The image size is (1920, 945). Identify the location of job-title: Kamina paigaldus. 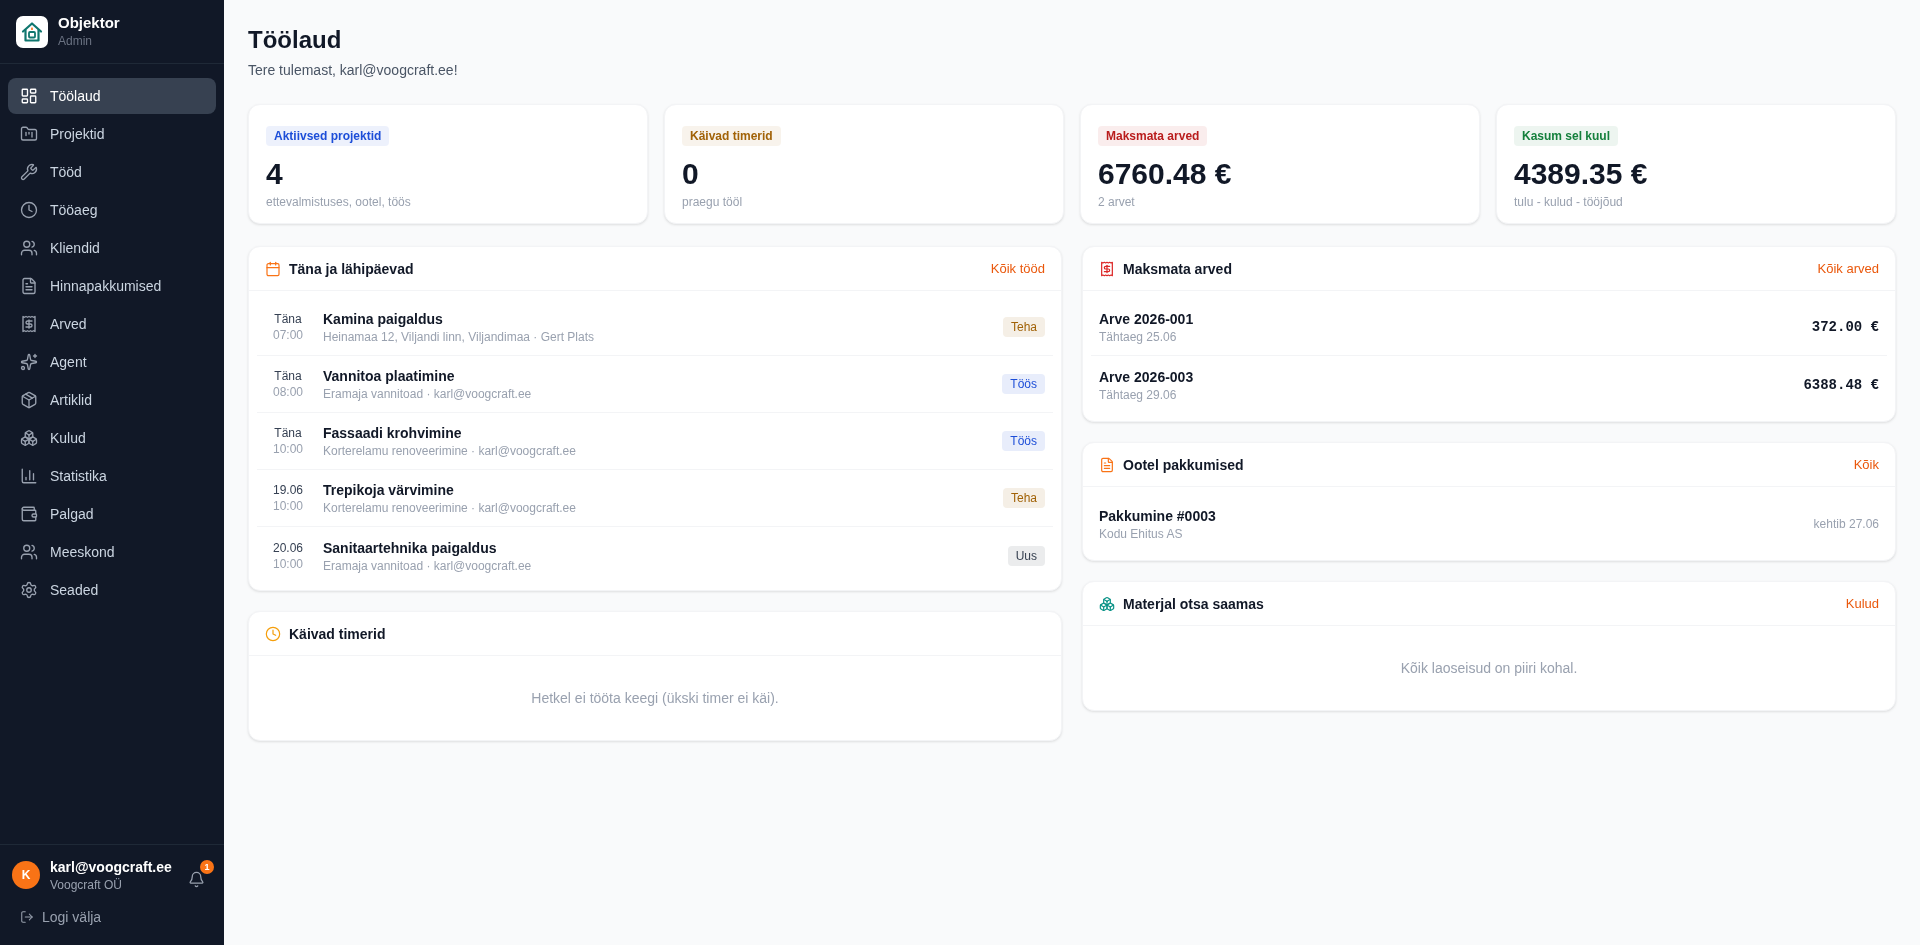
(383, 319).